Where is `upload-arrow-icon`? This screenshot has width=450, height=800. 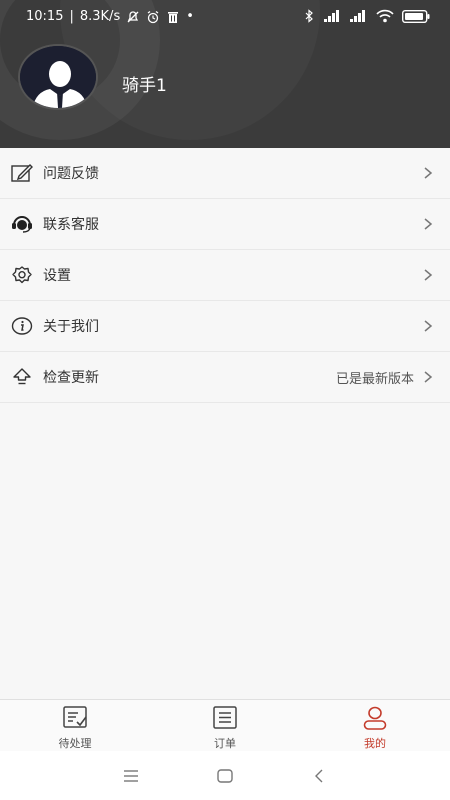
upload-arrow-icon is located at coordinates (22, 377).